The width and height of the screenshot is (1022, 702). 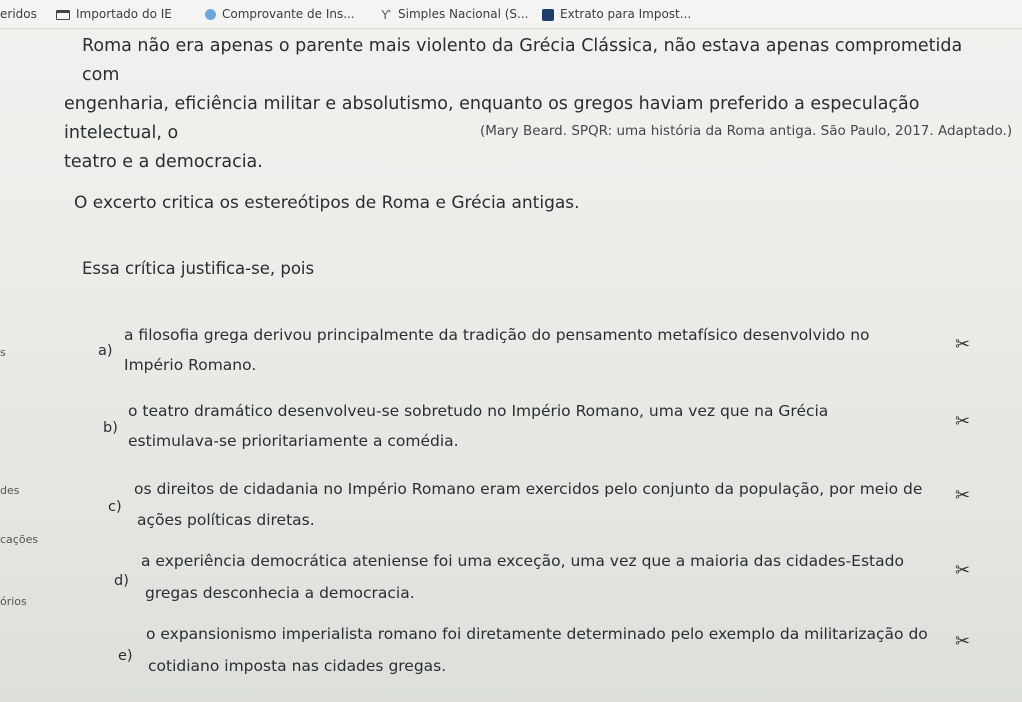 What do you see at coordinates (105, 351) in the screenshot?
I see `option-letter: a)` at bounding box center [105, 351].